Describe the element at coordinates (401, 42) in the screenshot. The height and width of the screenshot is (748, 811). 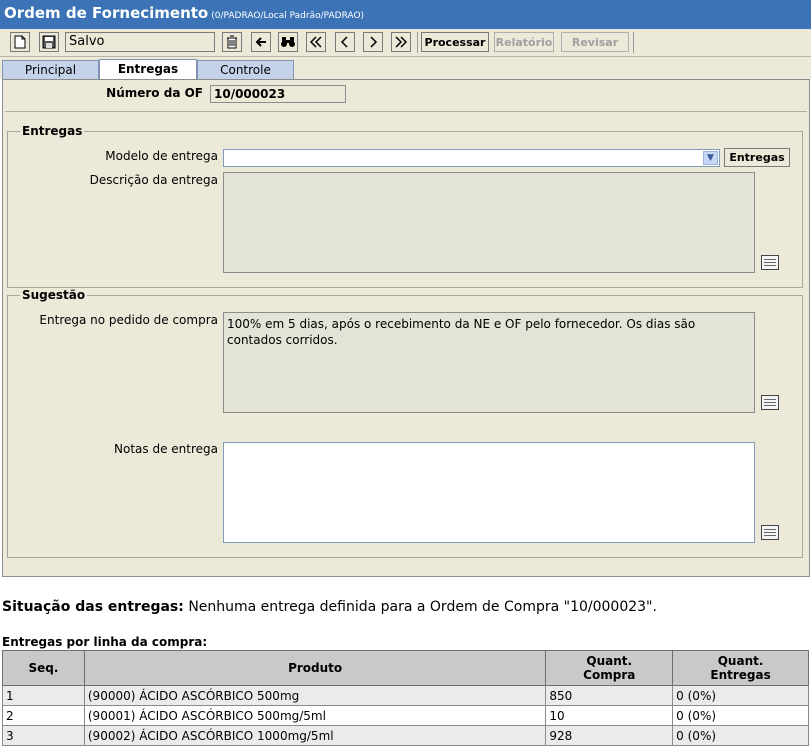
I see `last-record-icon` at that location.